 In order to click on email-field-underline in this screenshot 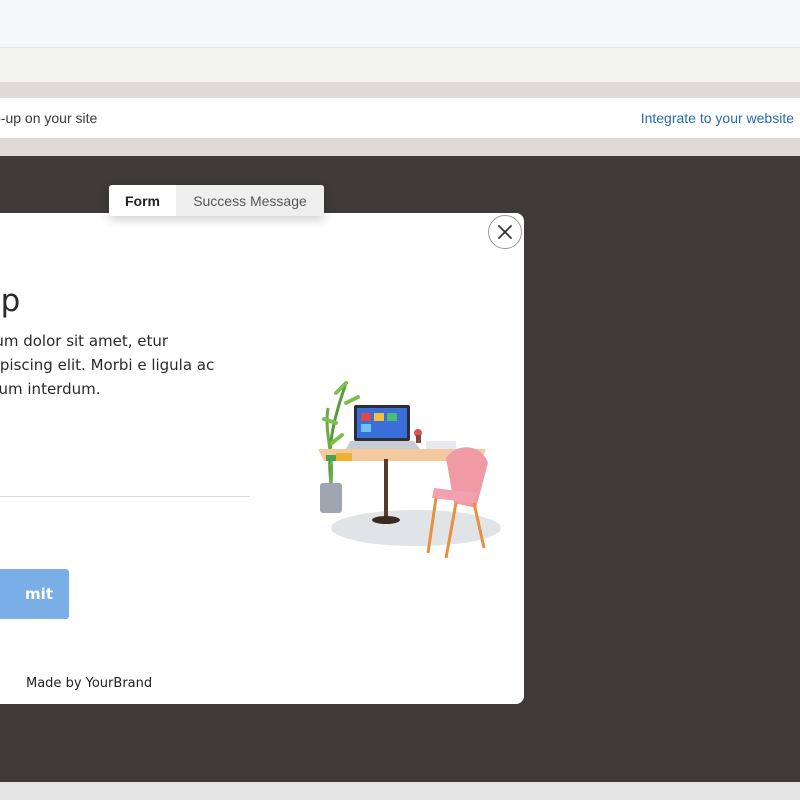, I will do `click(125, 496)`.